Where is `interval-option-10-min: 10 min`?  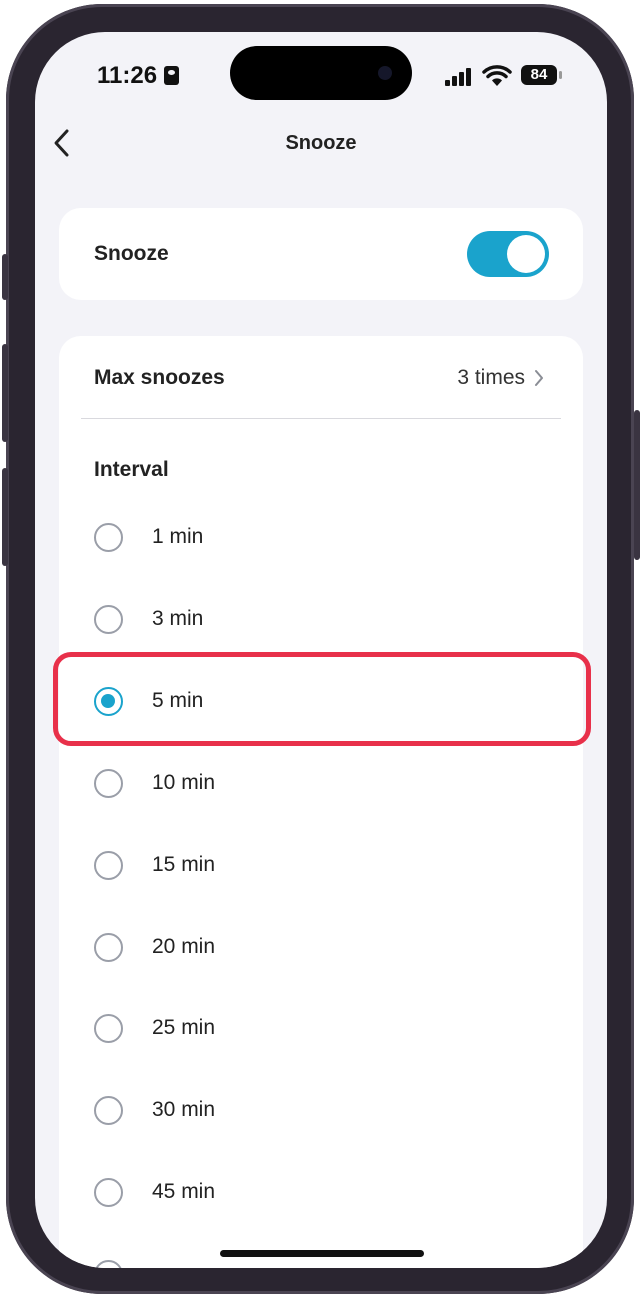 interval-option-10-min: 10 min is located at coordinates (321, 786).